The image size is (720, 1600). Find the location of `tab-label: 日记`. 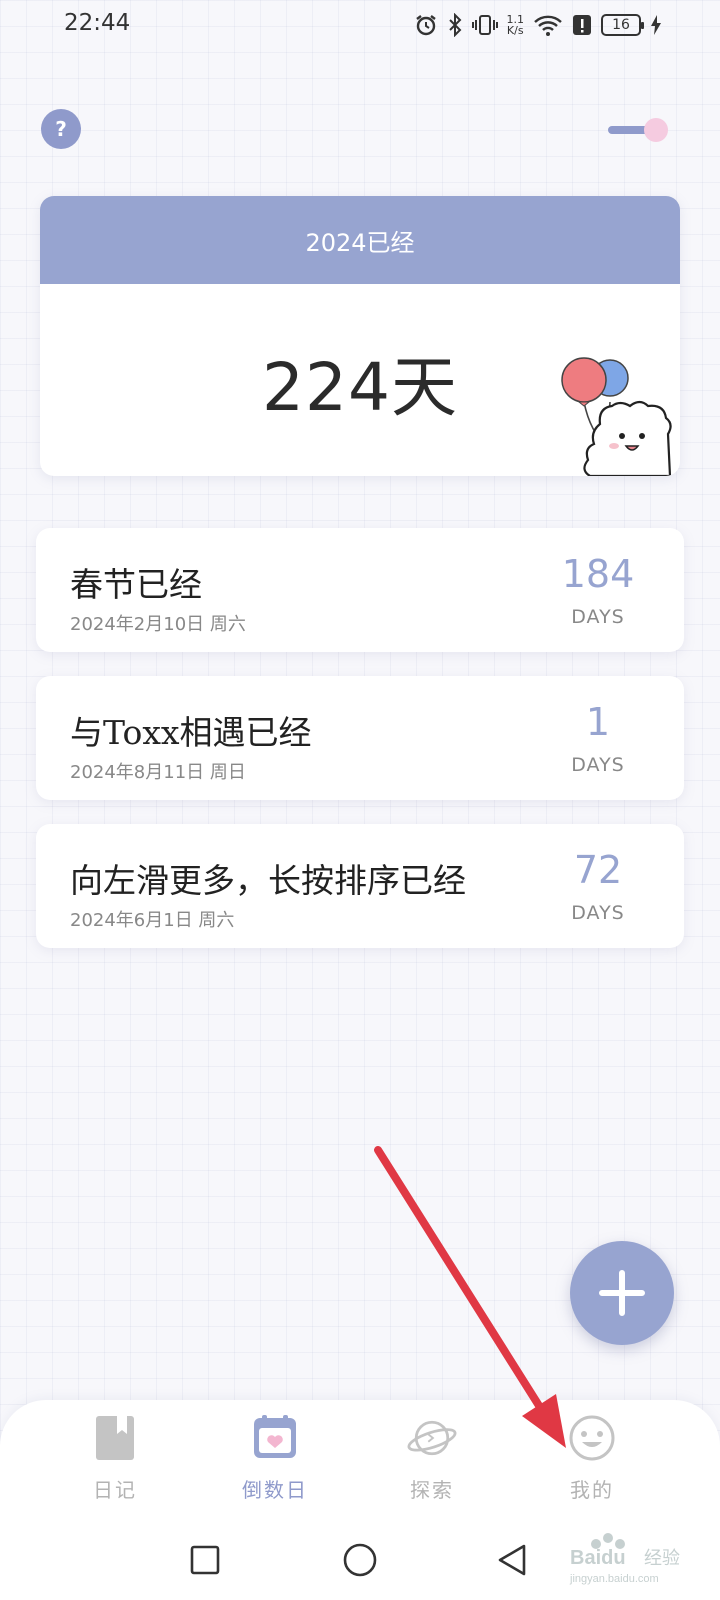

tab-label: 日记 is located at coordinates (115, 1490).